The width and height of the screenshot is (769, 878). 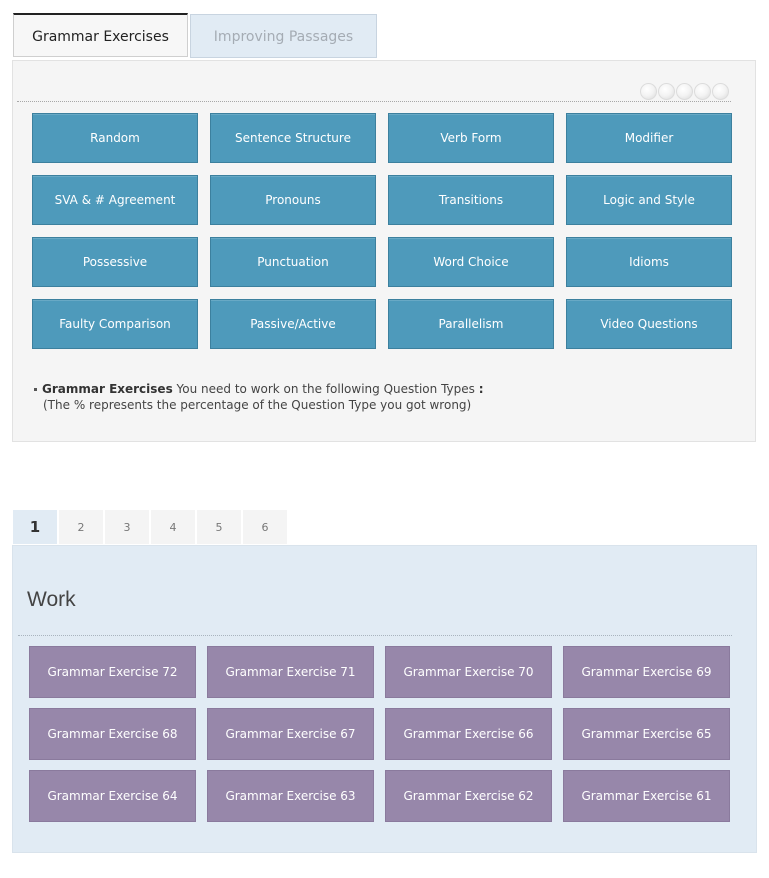 What do you see at coordinates (646, 796) in the screenshot?
I see `exercise-button: Grammar Exercise 61` at bounding box center [646, 796].